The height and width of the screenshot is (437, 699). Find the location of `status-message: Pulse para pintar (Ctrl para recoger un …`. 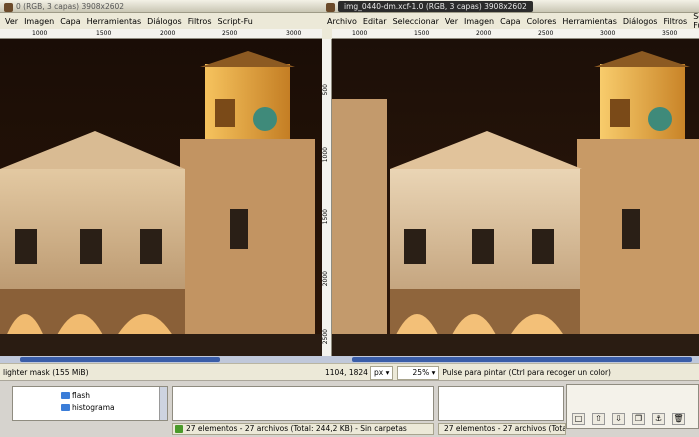

status-message: Pulse para pintar (Ctrl para recoger un … is located at coordinates (526, 372).